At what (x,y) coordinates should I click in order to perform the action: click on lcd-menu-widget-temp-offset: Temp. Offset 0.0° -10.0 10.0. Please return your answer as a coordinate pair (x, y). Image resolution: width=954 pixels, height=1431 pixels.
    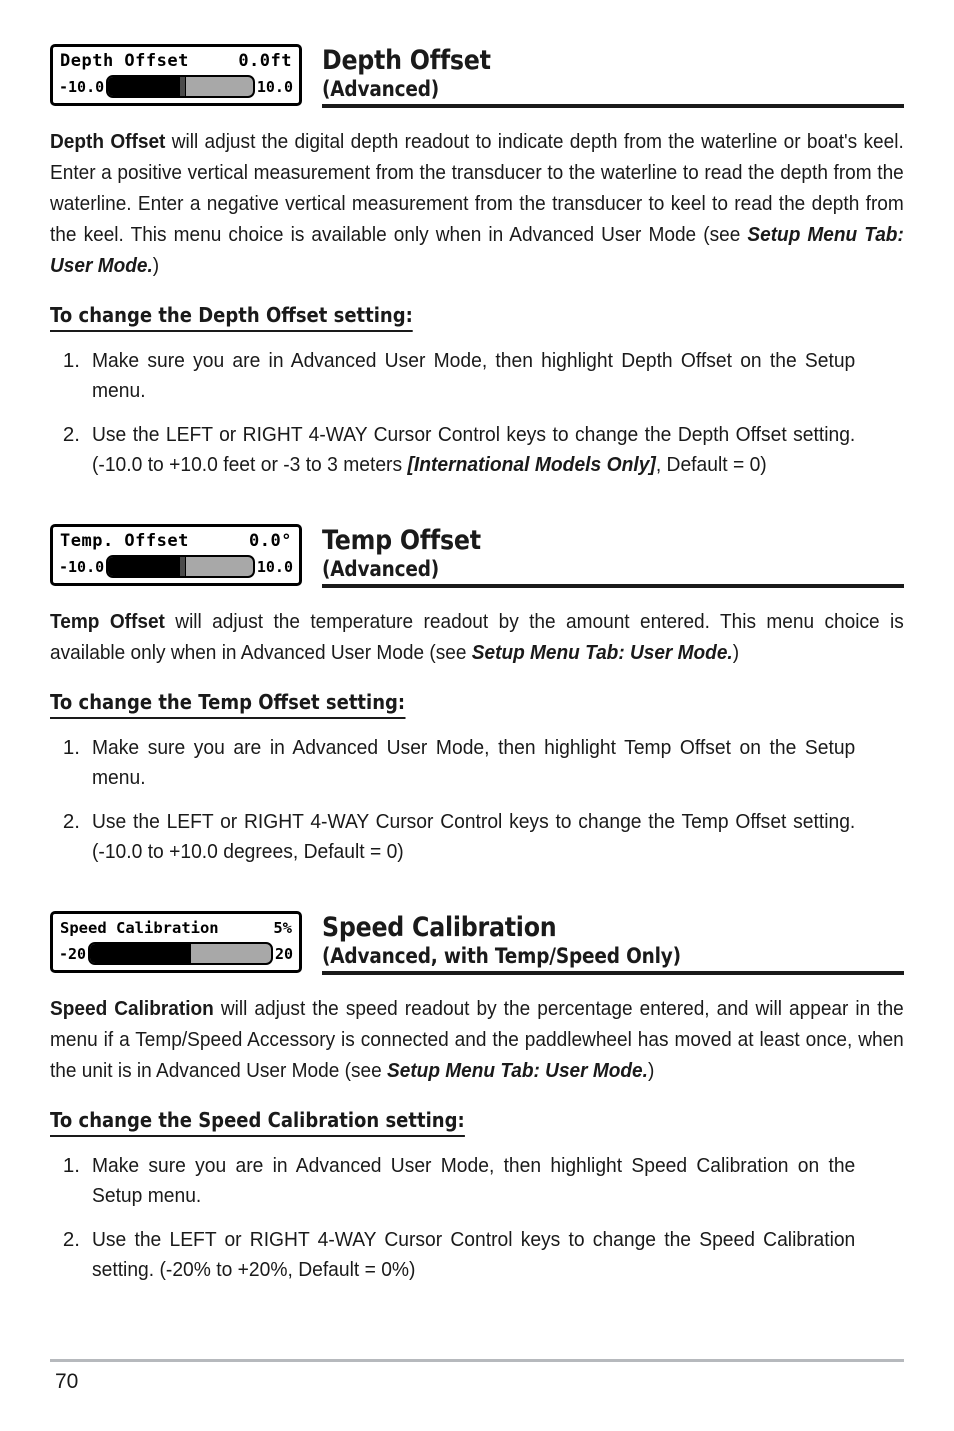
    Looking at the image, I should click on (176, 555).